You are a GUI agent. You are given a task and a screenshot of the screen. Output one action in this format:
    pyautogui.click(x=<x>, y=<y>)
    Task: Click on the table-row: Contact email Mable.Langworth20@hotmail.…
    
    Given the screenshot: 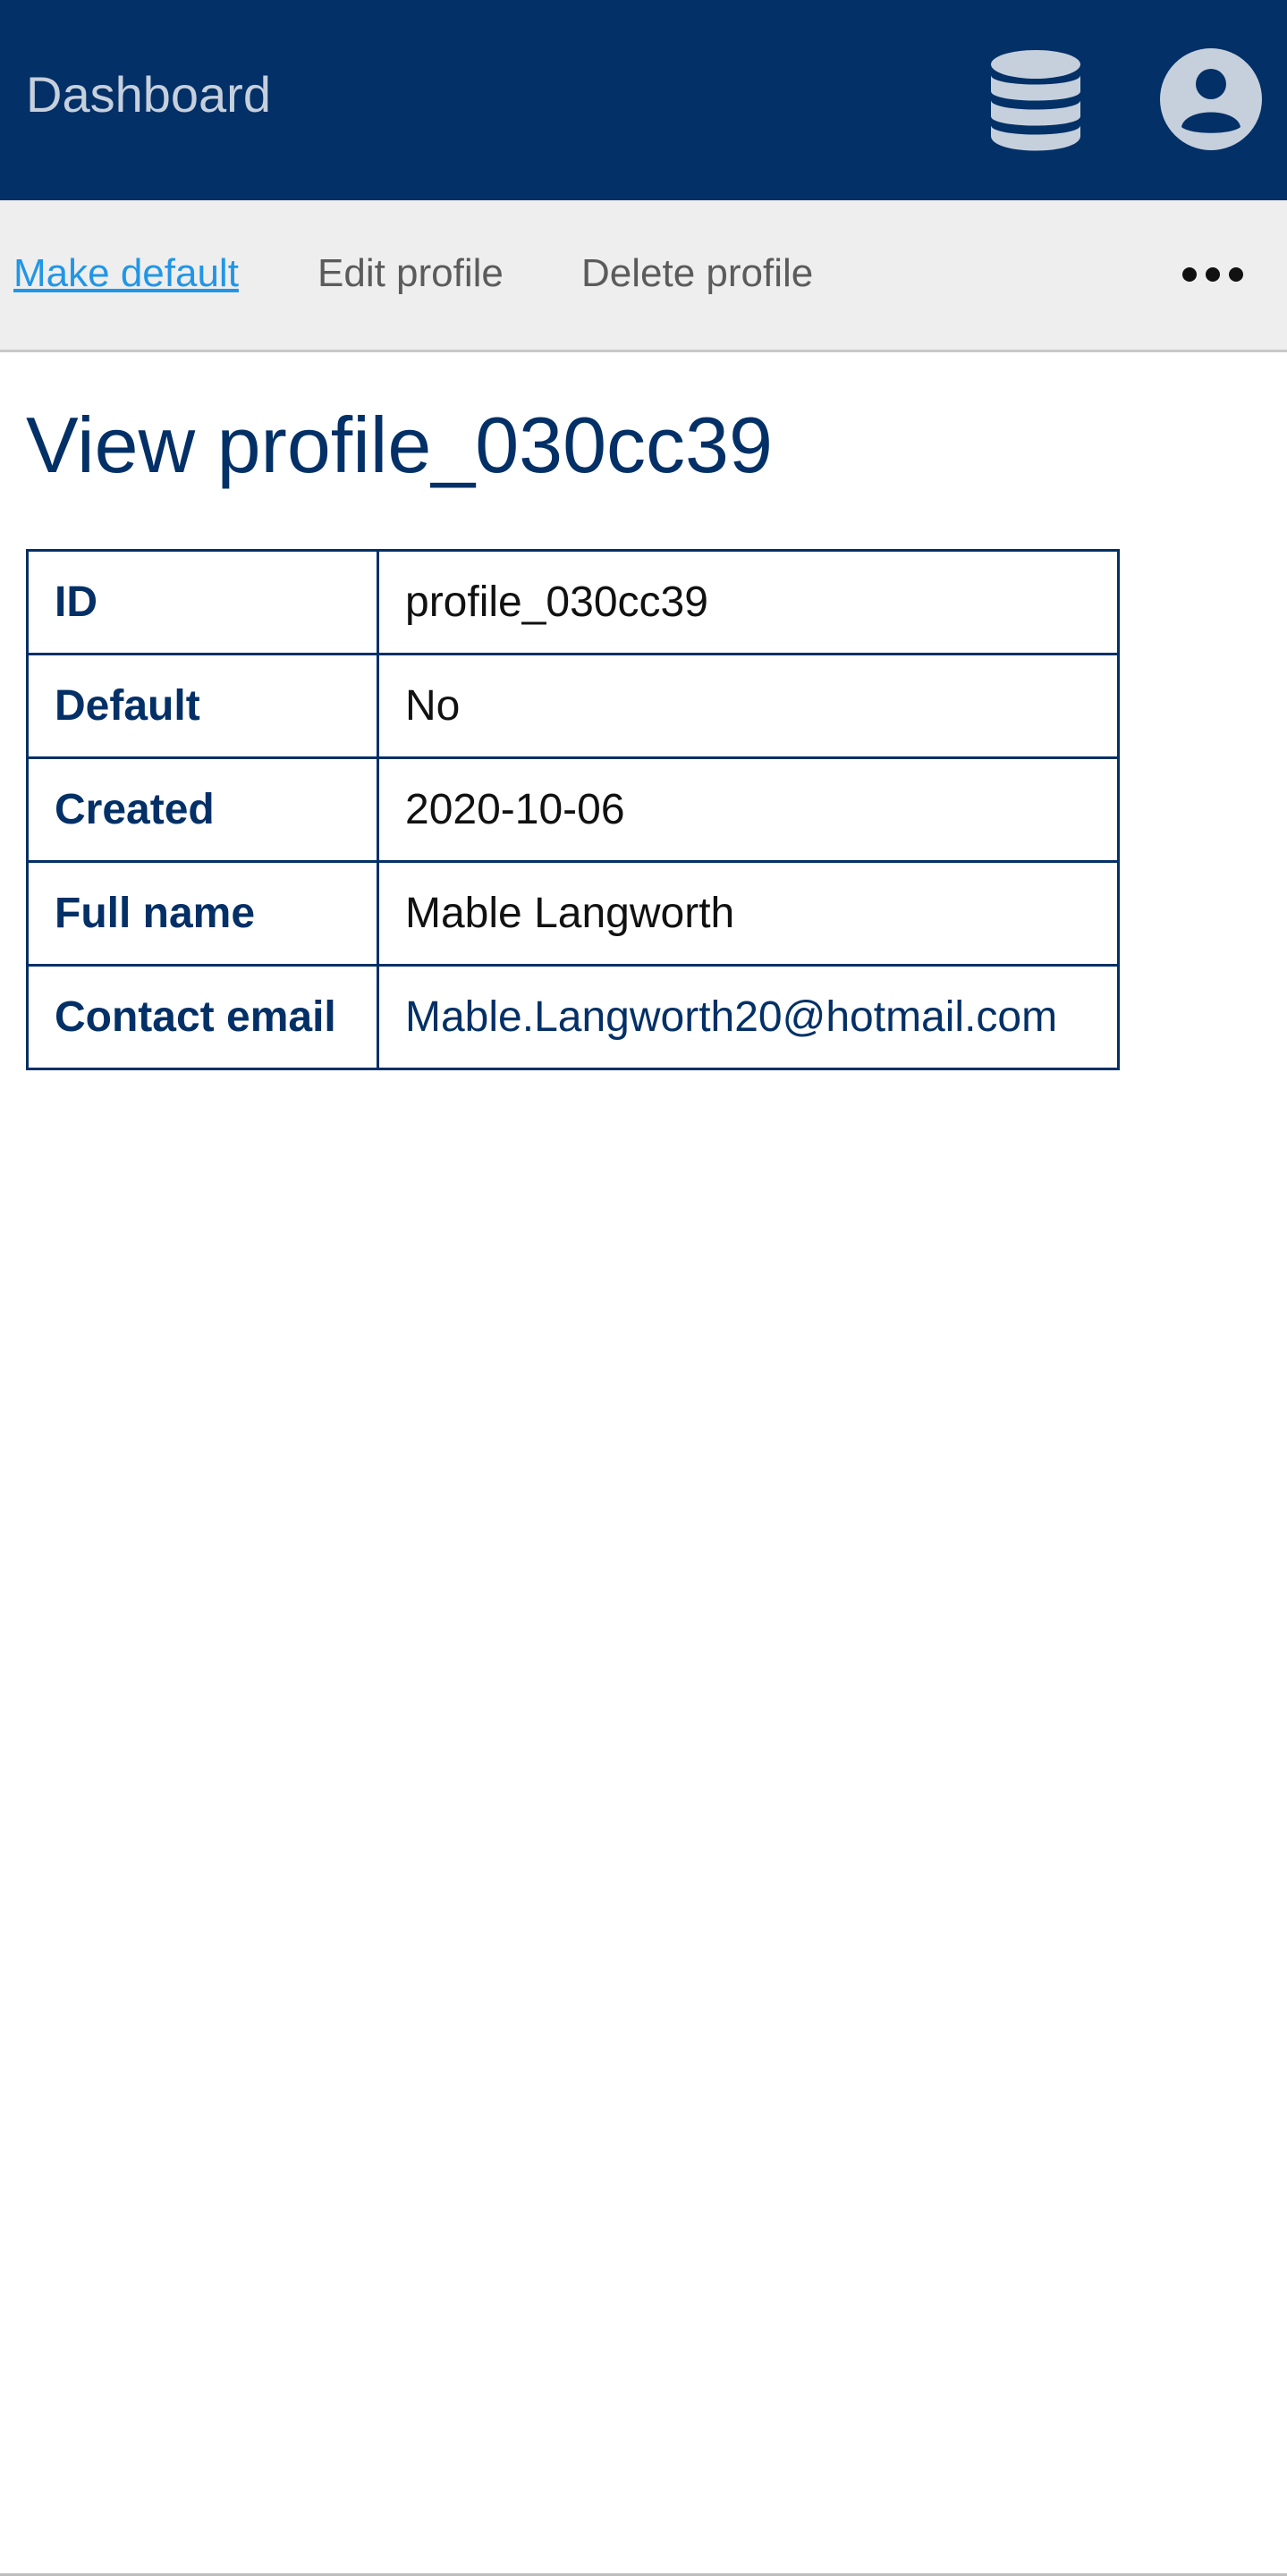 What is the action you would take?
    pyautogui.click(x=573, y=1017)
    